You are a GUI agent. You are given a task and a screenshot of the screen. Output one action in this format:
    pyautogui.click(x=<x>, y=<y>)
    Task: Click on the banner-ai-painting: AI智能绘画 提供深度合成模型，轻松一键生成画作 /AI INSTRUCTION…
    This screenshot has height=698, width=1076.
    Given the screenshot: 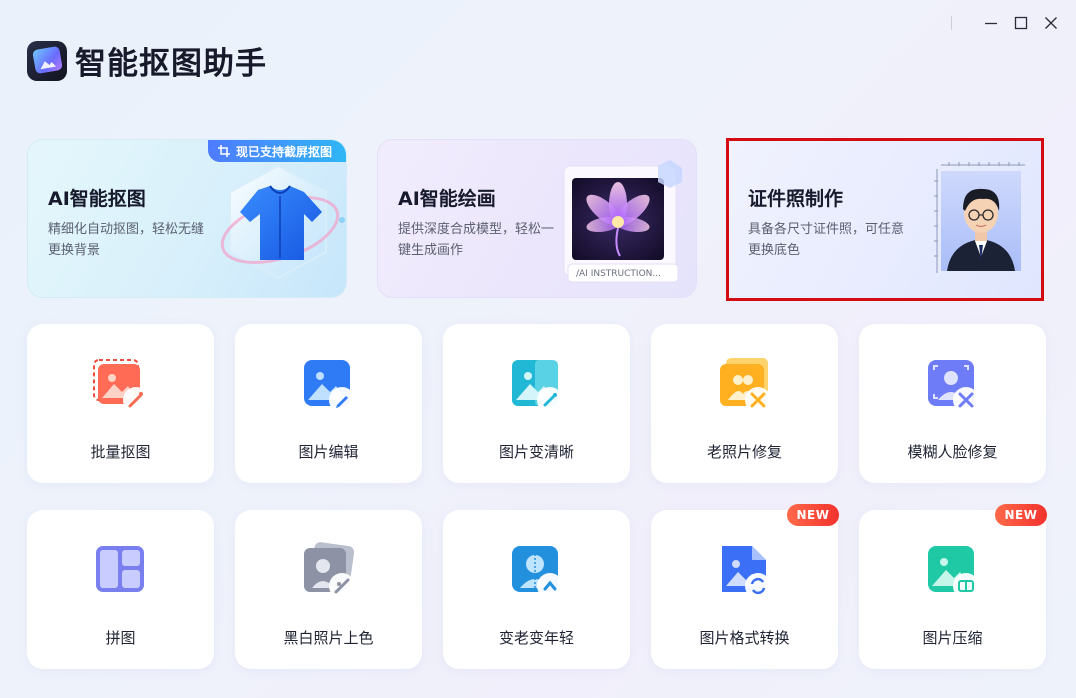 What is the action you would take?
    pyautogui.click(x=537, y=218)
    